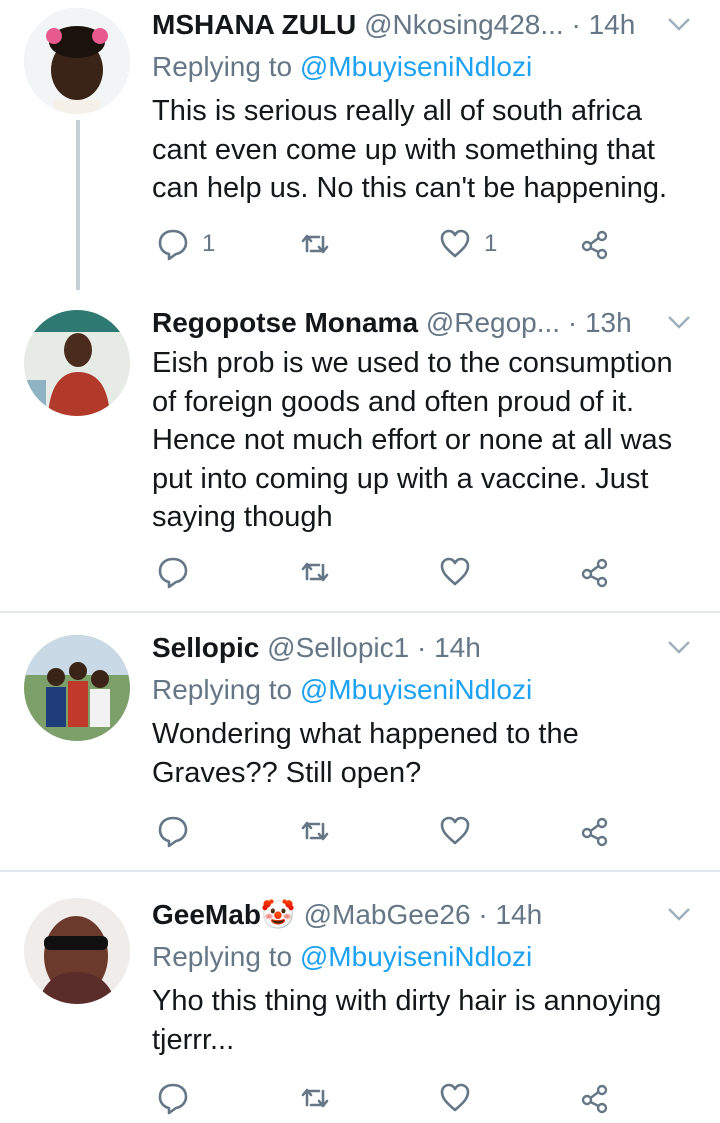 This screenshot has width=720, height=1123. What do you see at coordinates (209, 243) in the screenshot?
I see `reply-count: 1` at bounding box center [209, 243].